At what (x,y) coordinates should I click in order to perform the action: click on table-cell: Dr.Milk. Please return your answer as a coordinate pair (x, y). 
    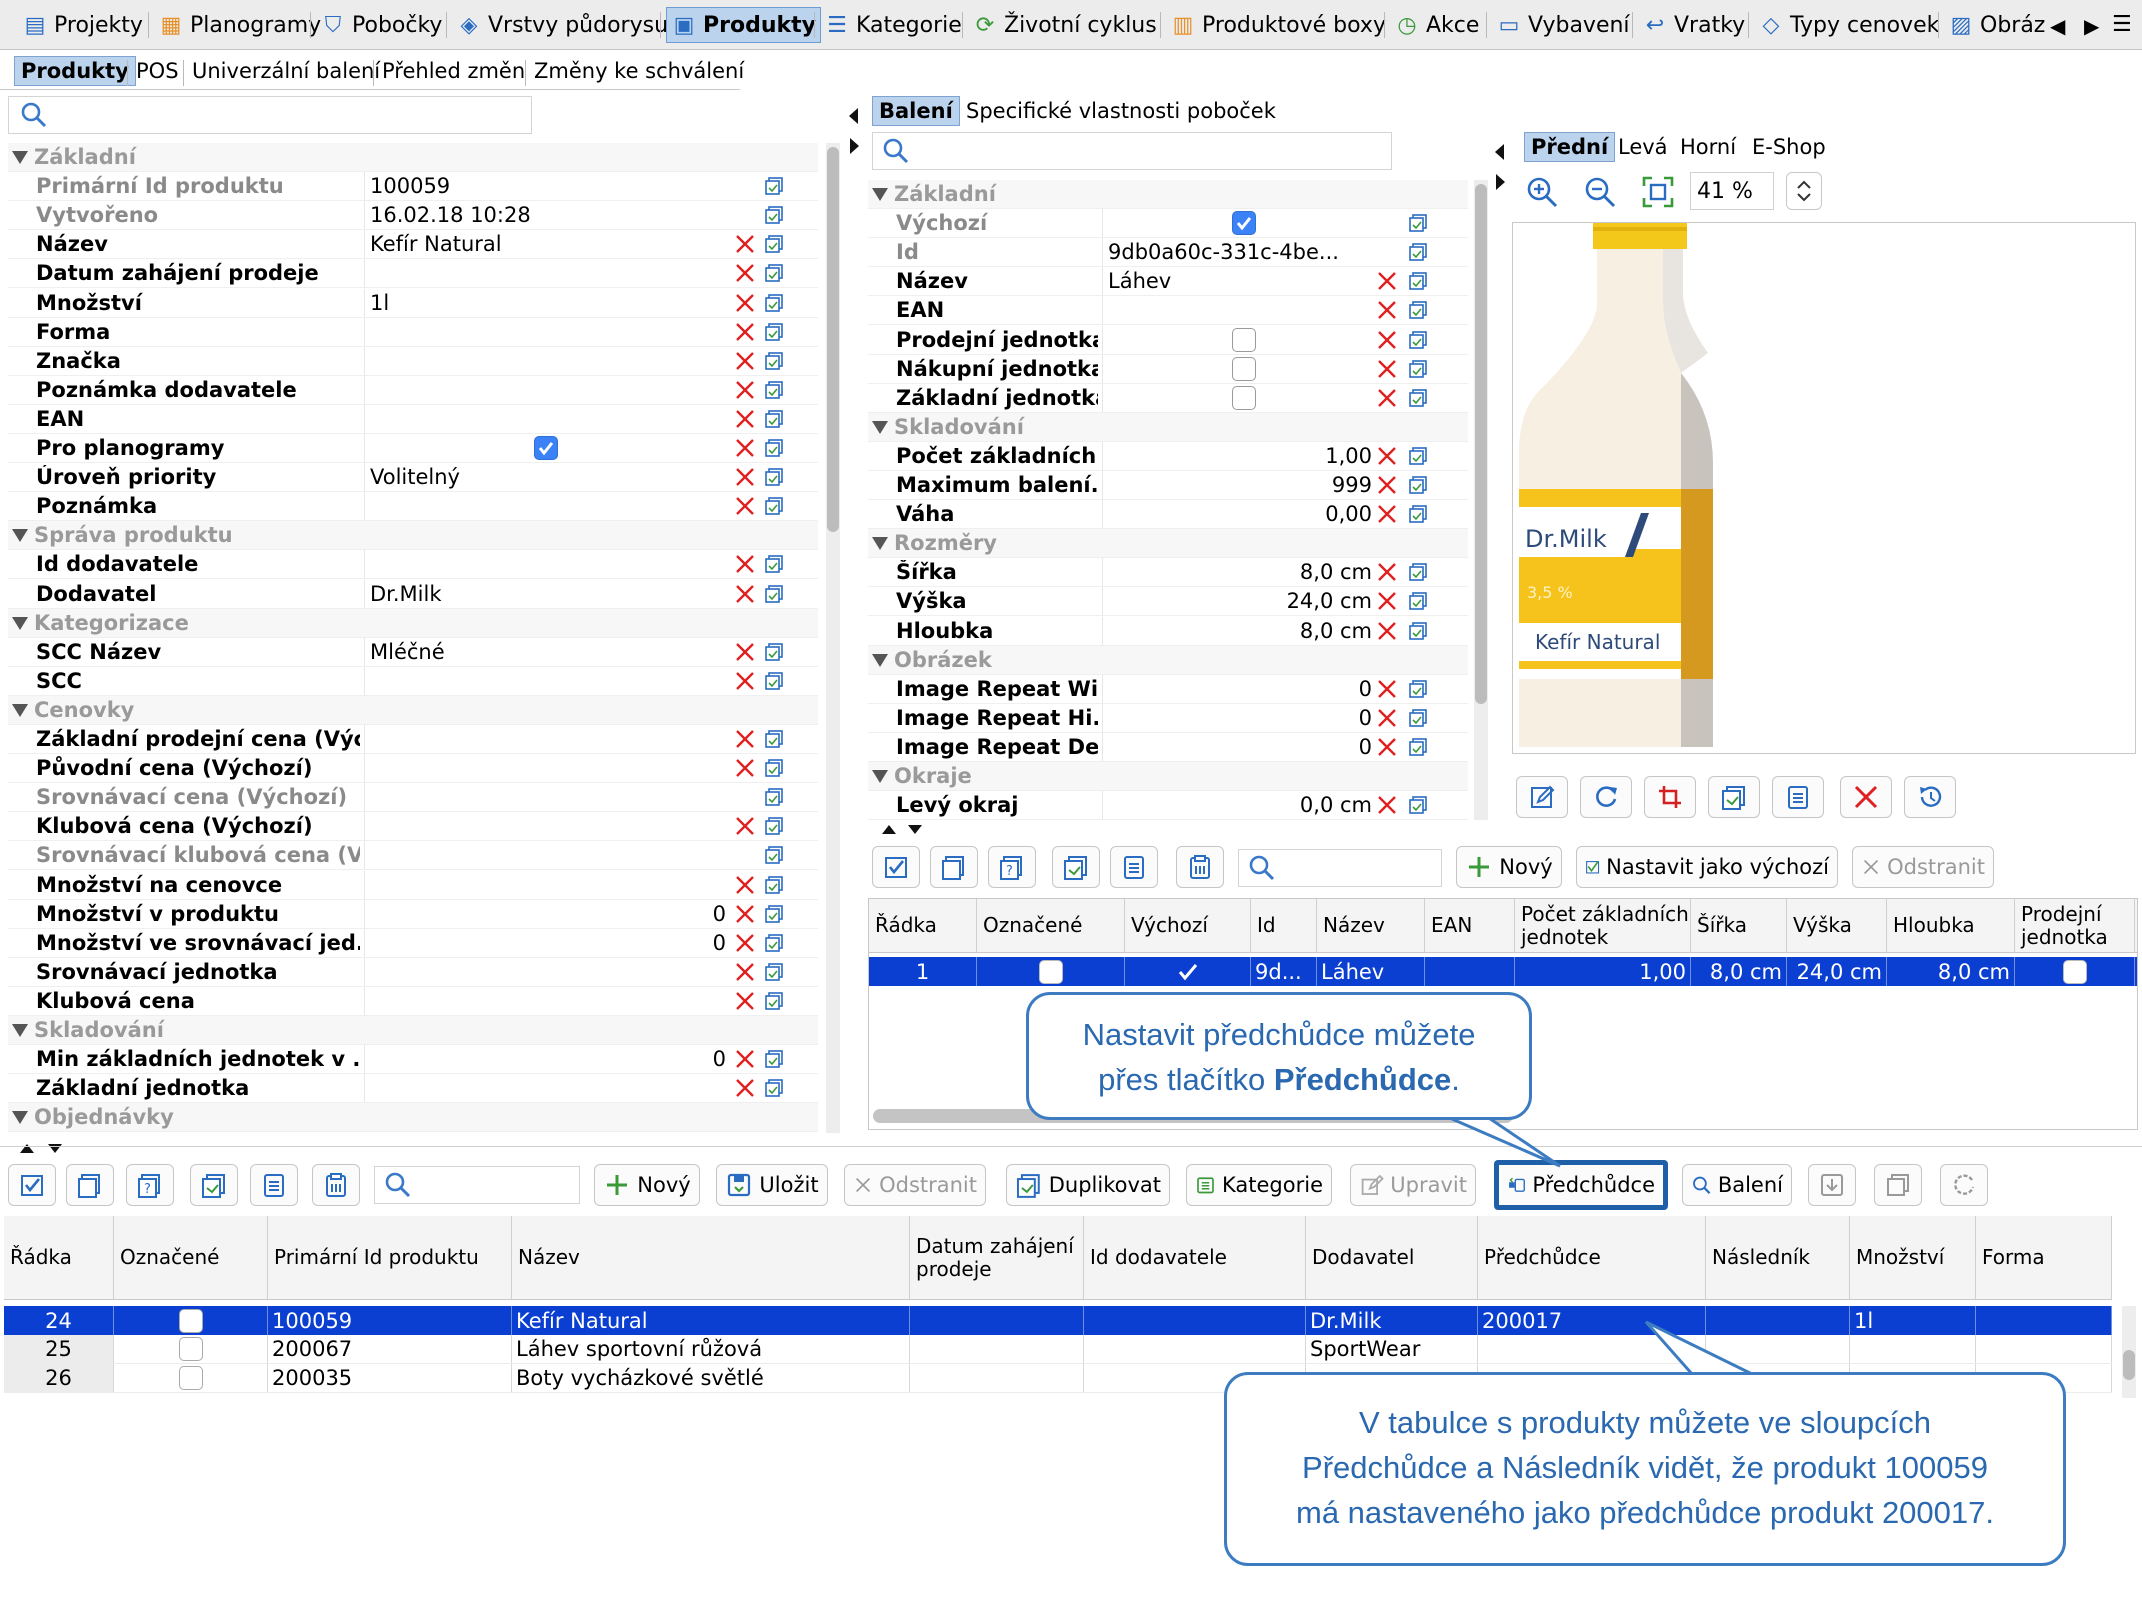
    Looking at the image, I should click on (1392, 1320).